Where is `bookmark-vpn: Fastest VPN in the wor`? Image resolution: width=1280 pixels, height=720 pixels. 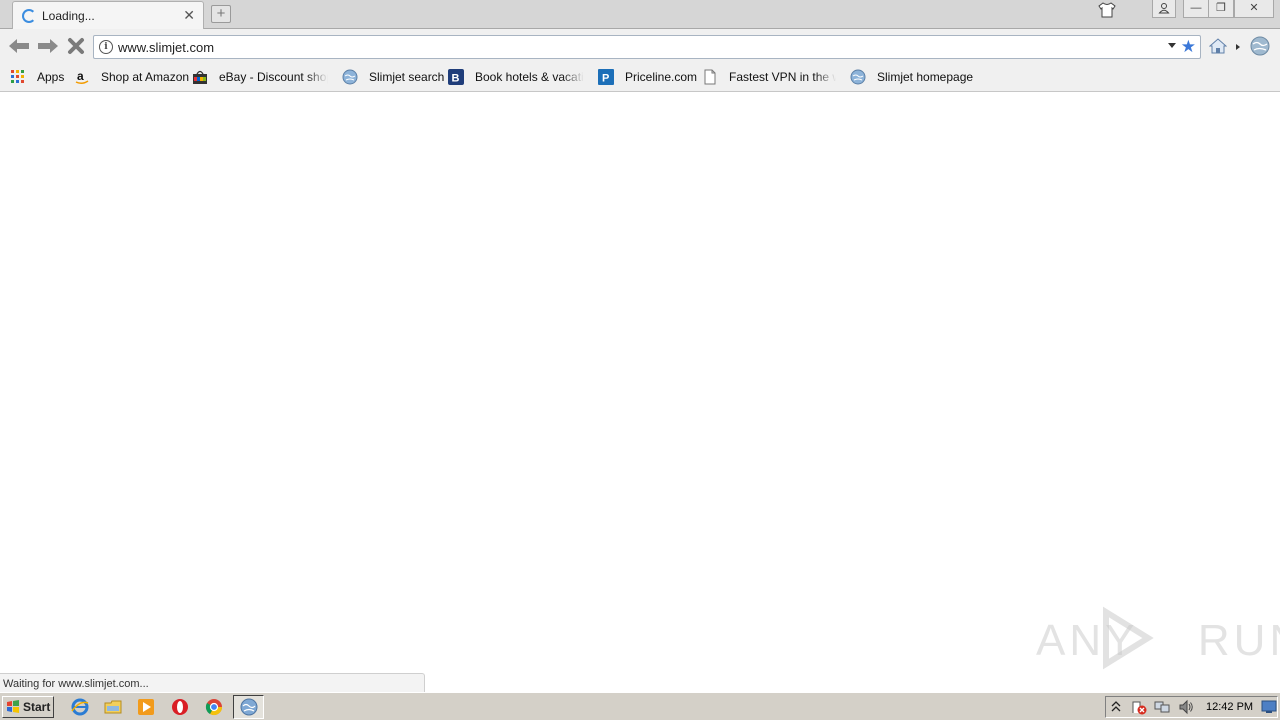
bookmark-vpn: Fastest VPN in the wor is located at coordinates (769, 77).